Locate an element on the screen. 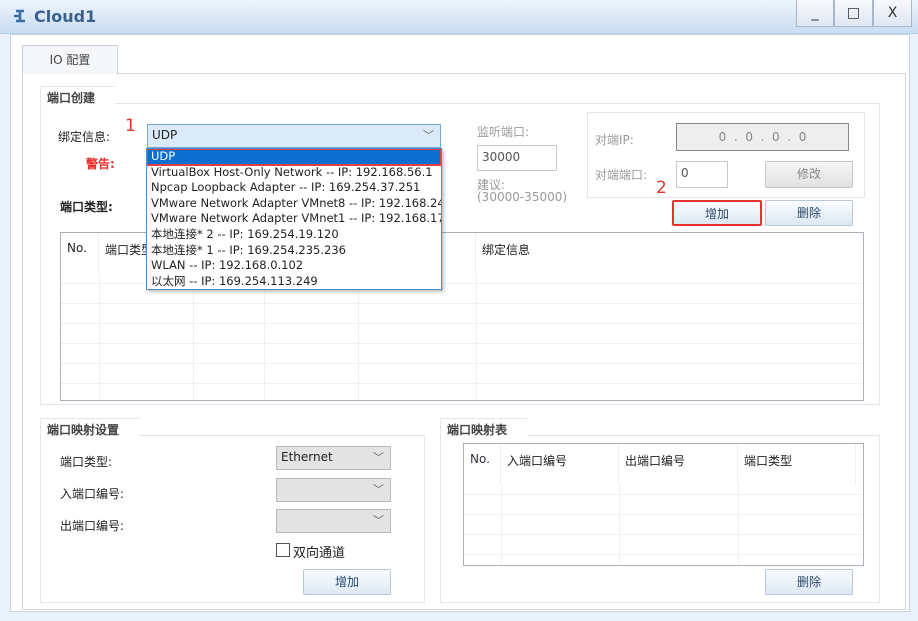  add-port-button: 增加 is located at coordinates (717, 213).